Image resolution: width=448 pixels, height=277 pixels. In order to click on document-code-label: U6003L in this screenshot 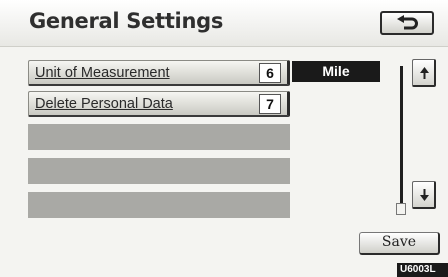, I will do `click(422, 270)`.